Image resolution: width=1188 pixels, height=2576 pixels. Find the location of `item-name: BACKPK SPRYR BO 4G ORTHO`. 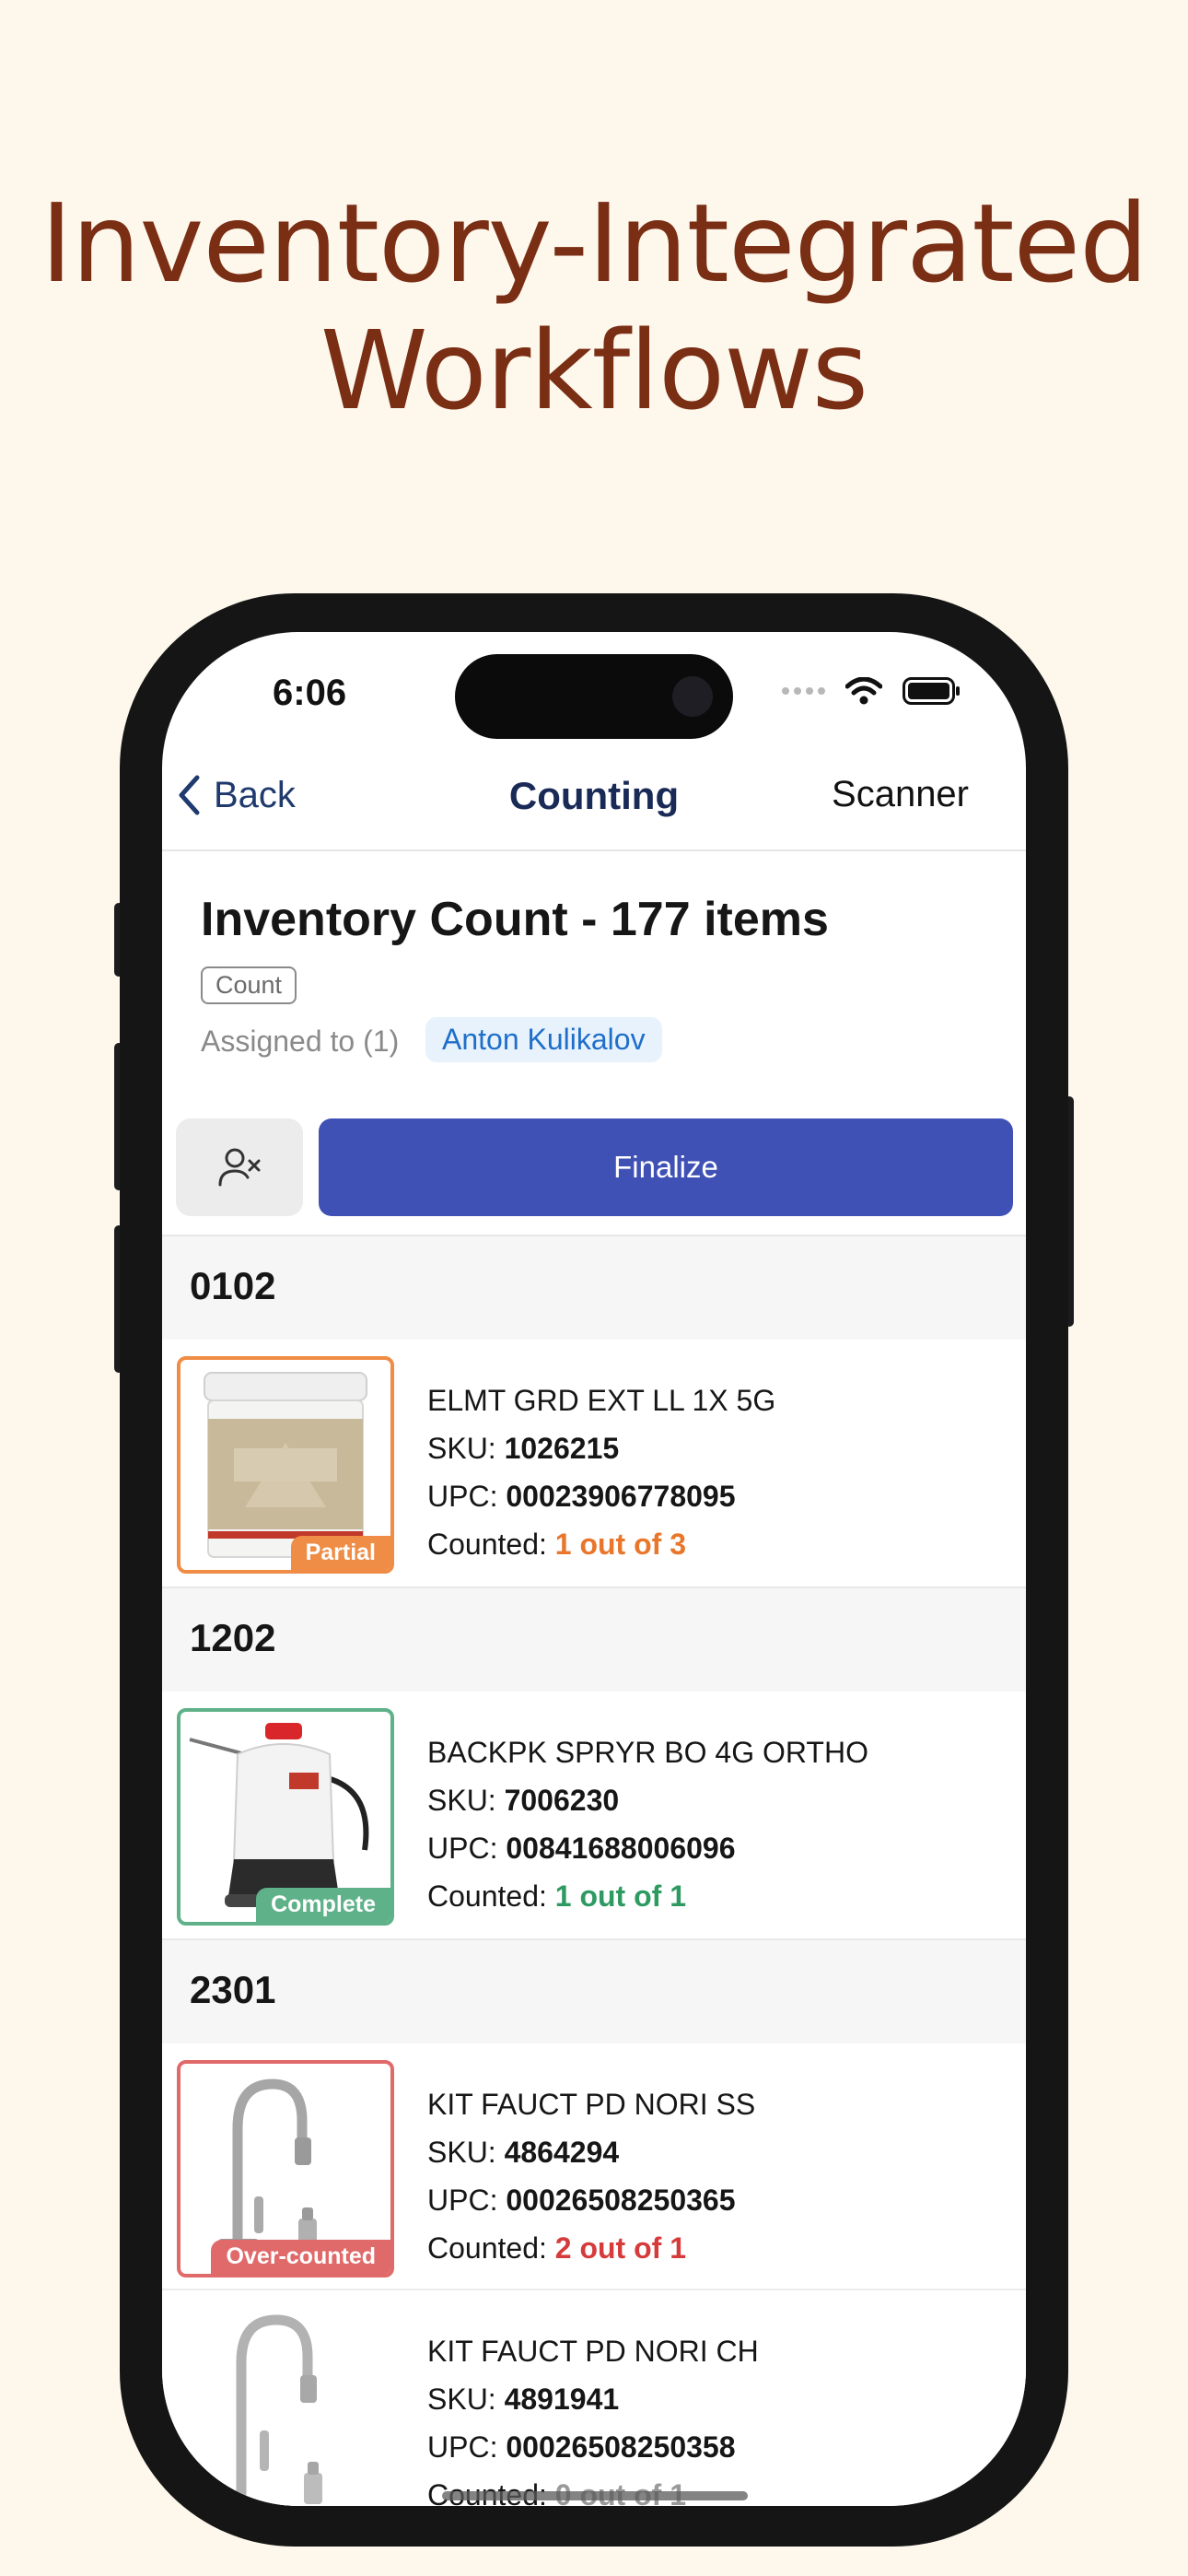

item-name: BACKPK SPRYR BO 4G ORTHO is located at coordinates (647, 1752).